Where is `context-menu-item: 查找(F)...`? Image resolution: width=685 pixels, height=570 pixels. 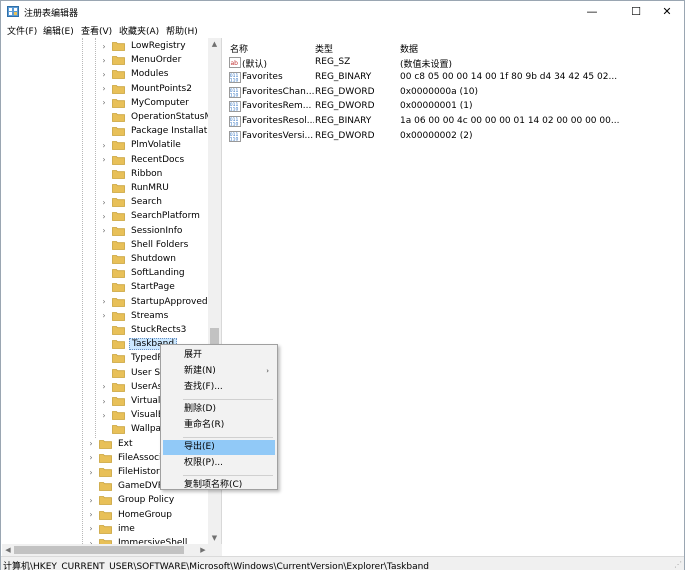
context-menu-item: 查找(F)... is located at coordinates (219, 387).